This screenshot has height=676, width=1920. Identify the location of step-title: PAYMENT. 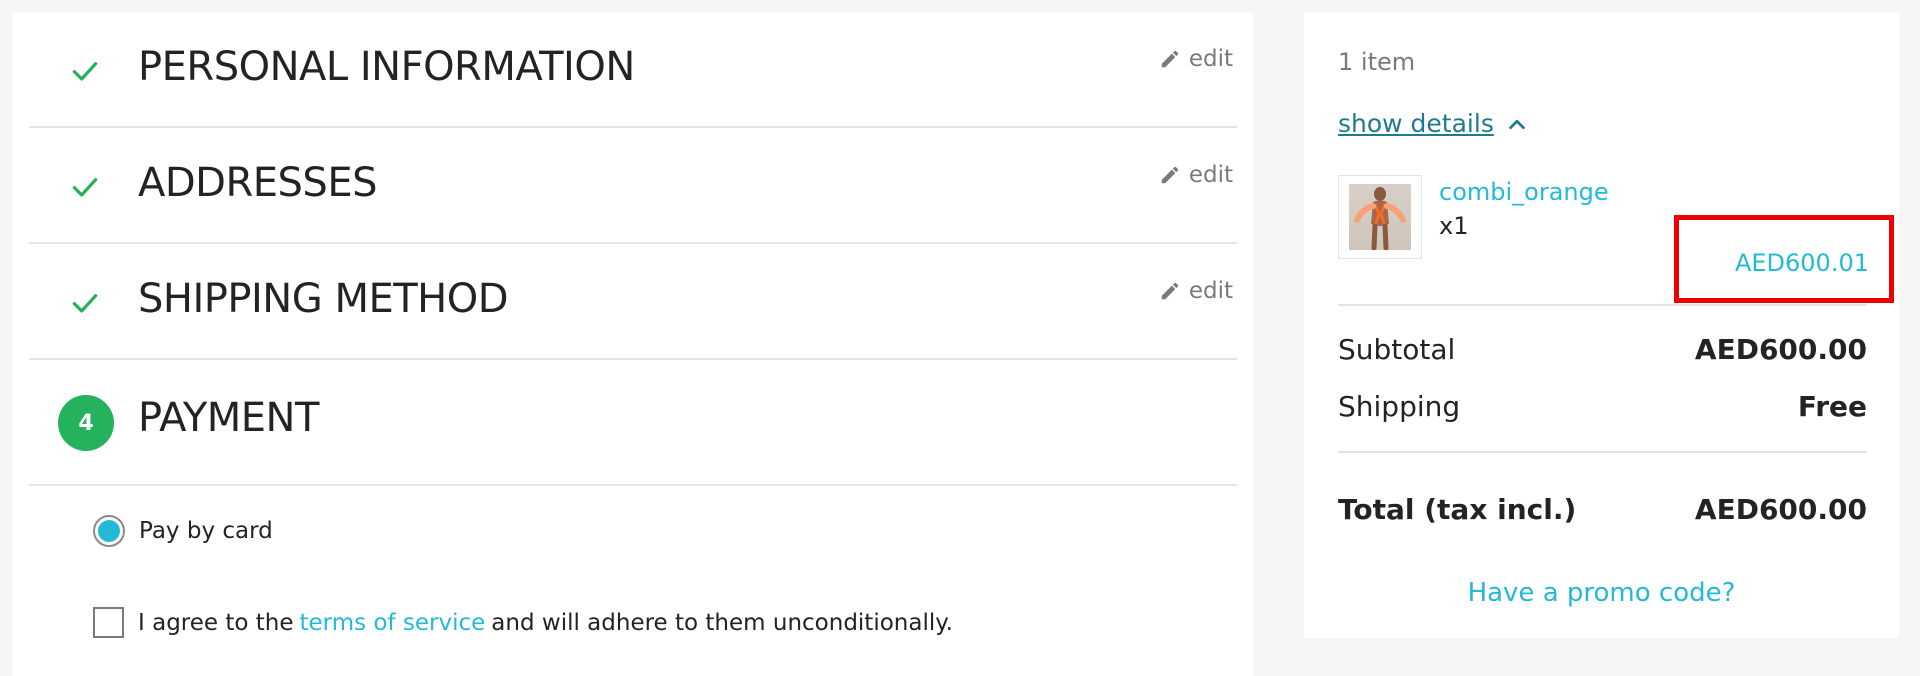
(228, 418).